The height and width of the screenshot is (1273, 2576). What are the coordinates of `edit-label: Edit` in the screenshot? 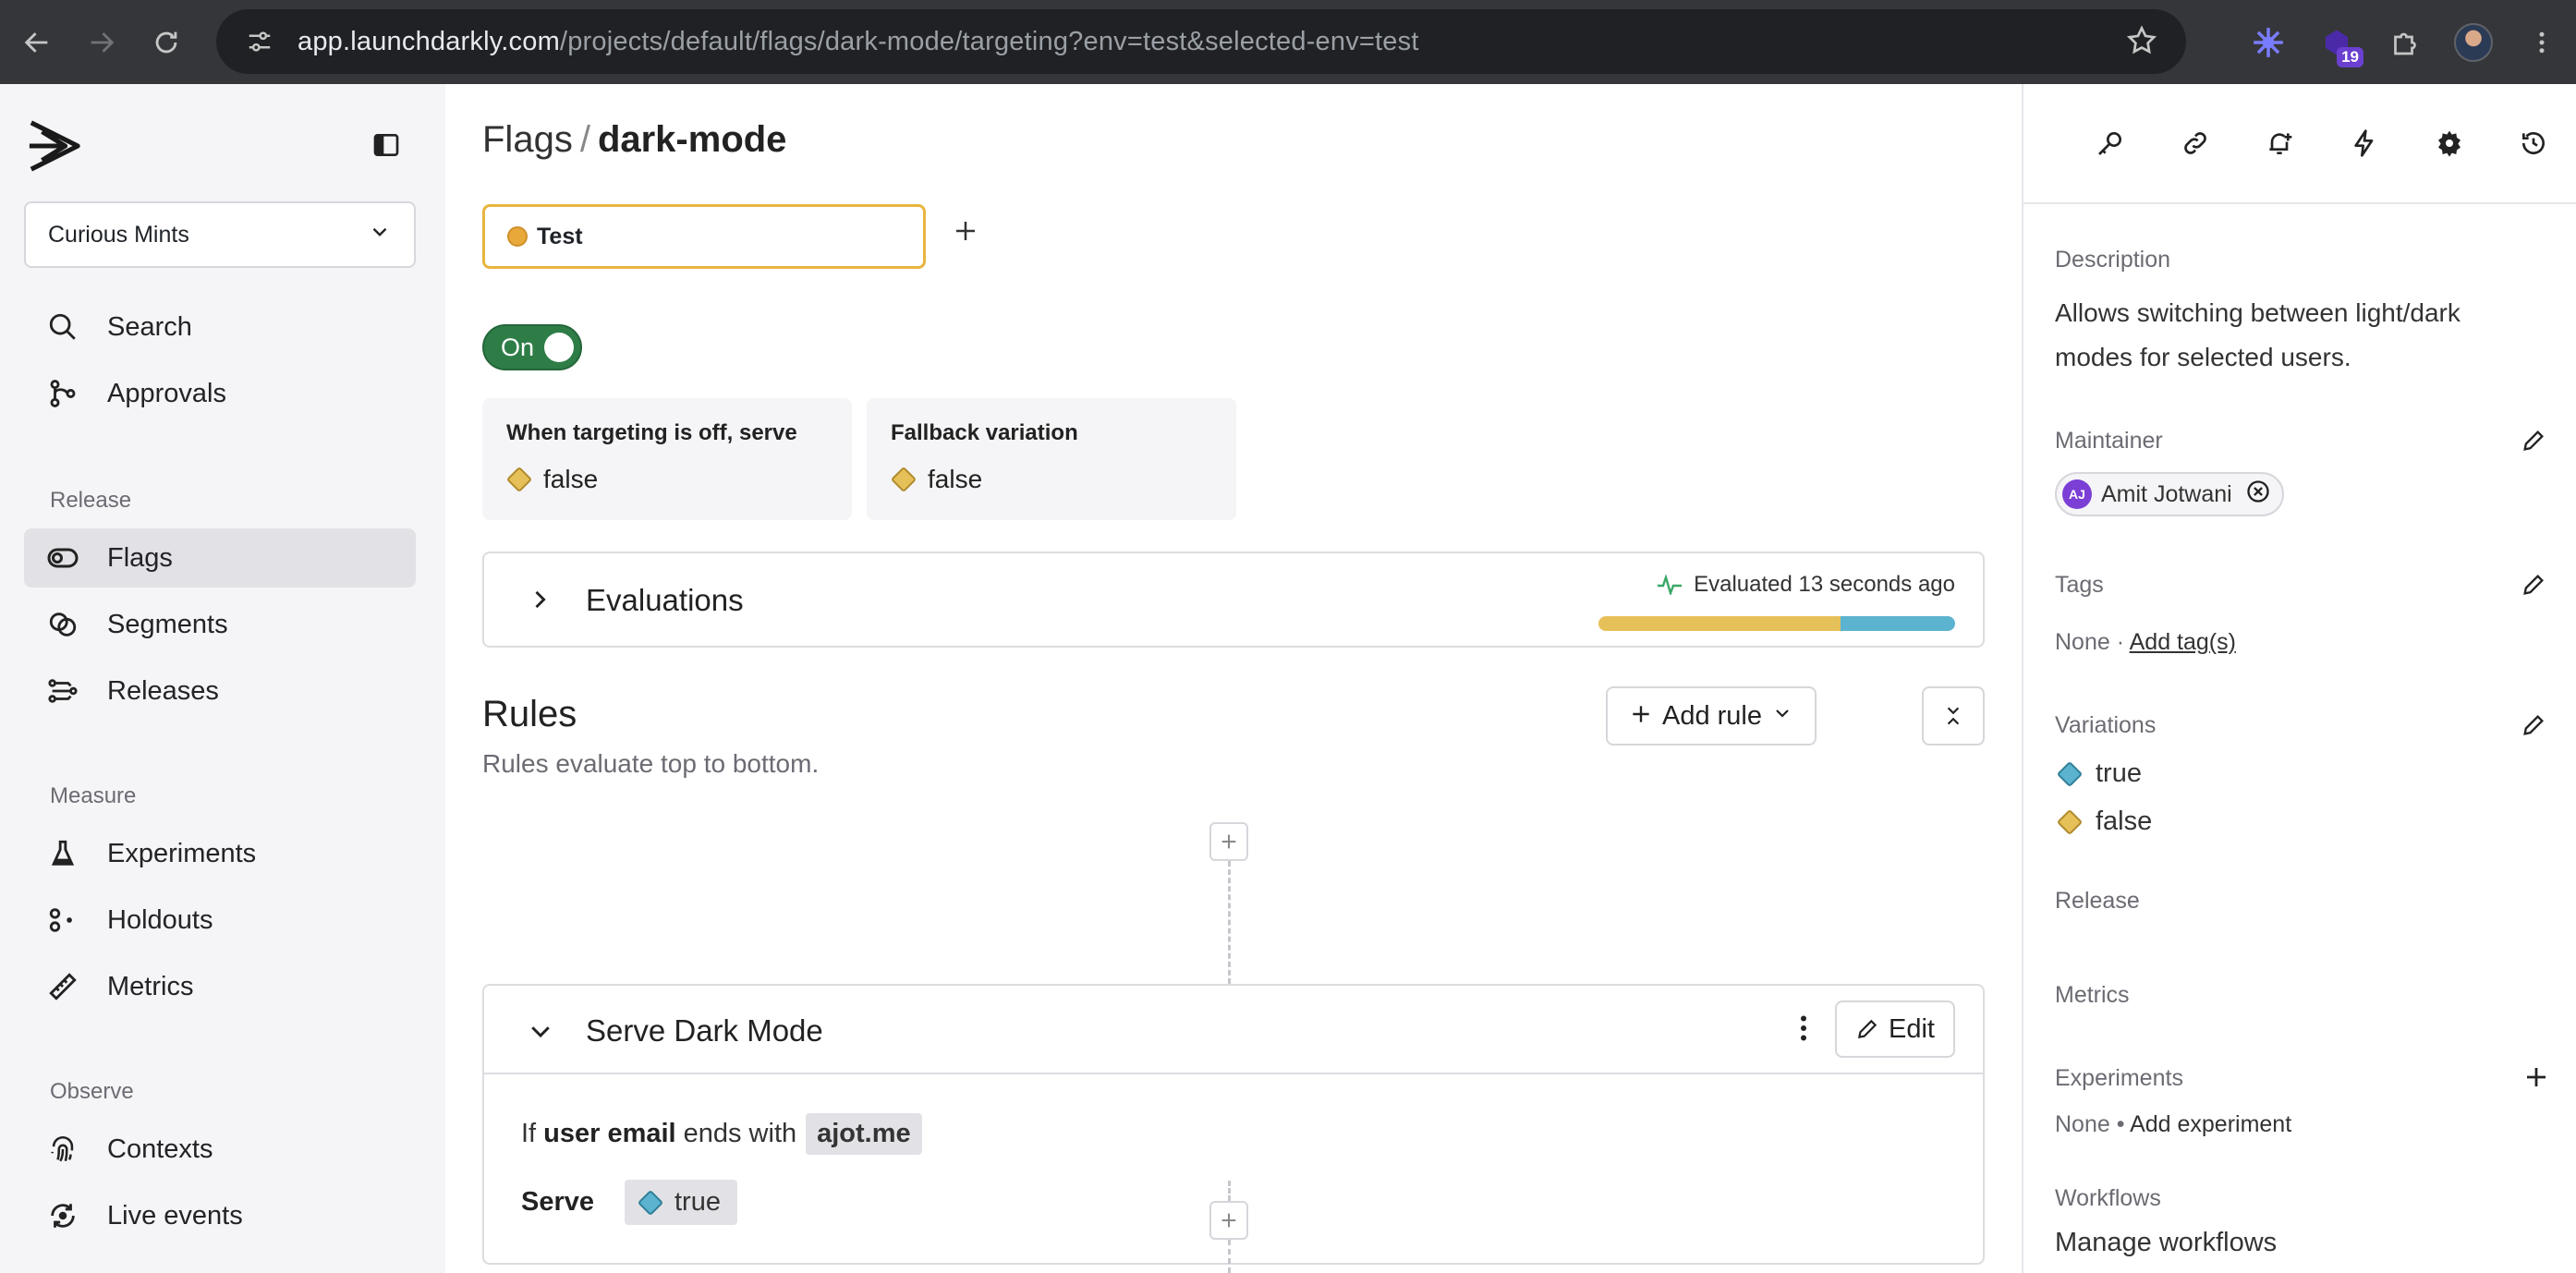 It's located at (1912, 1028).